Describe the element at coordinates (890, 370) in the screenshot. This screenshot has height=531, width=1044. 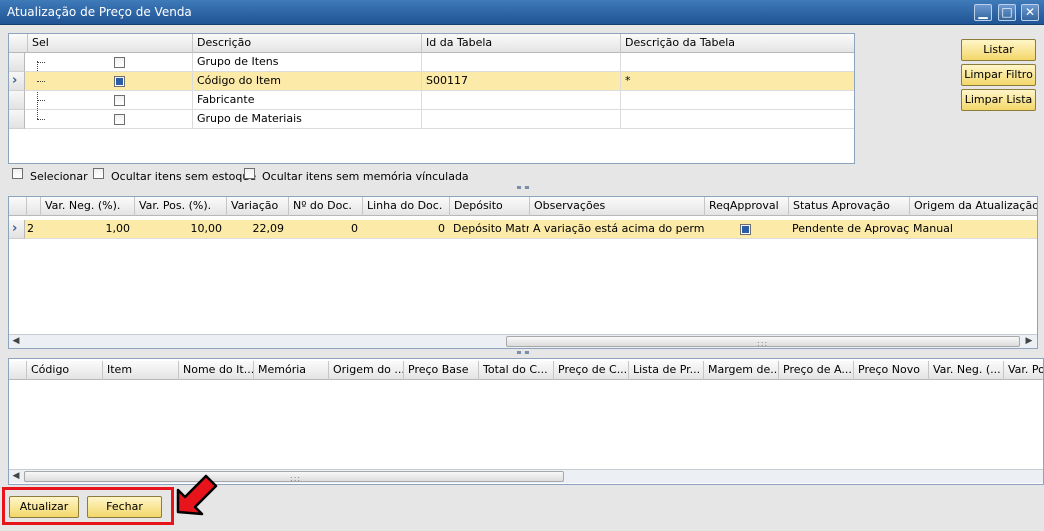
I see `column-preco-novo: Preço Novo` at that location.